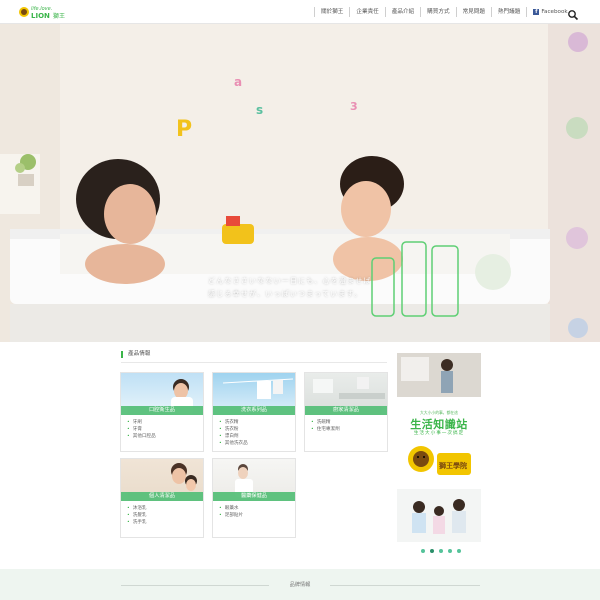 This screenshot has height=600, width=600. Describe the element at coordinates (402, 12) in the screenshot. I see `nav-products: 產品介紹` at that location.